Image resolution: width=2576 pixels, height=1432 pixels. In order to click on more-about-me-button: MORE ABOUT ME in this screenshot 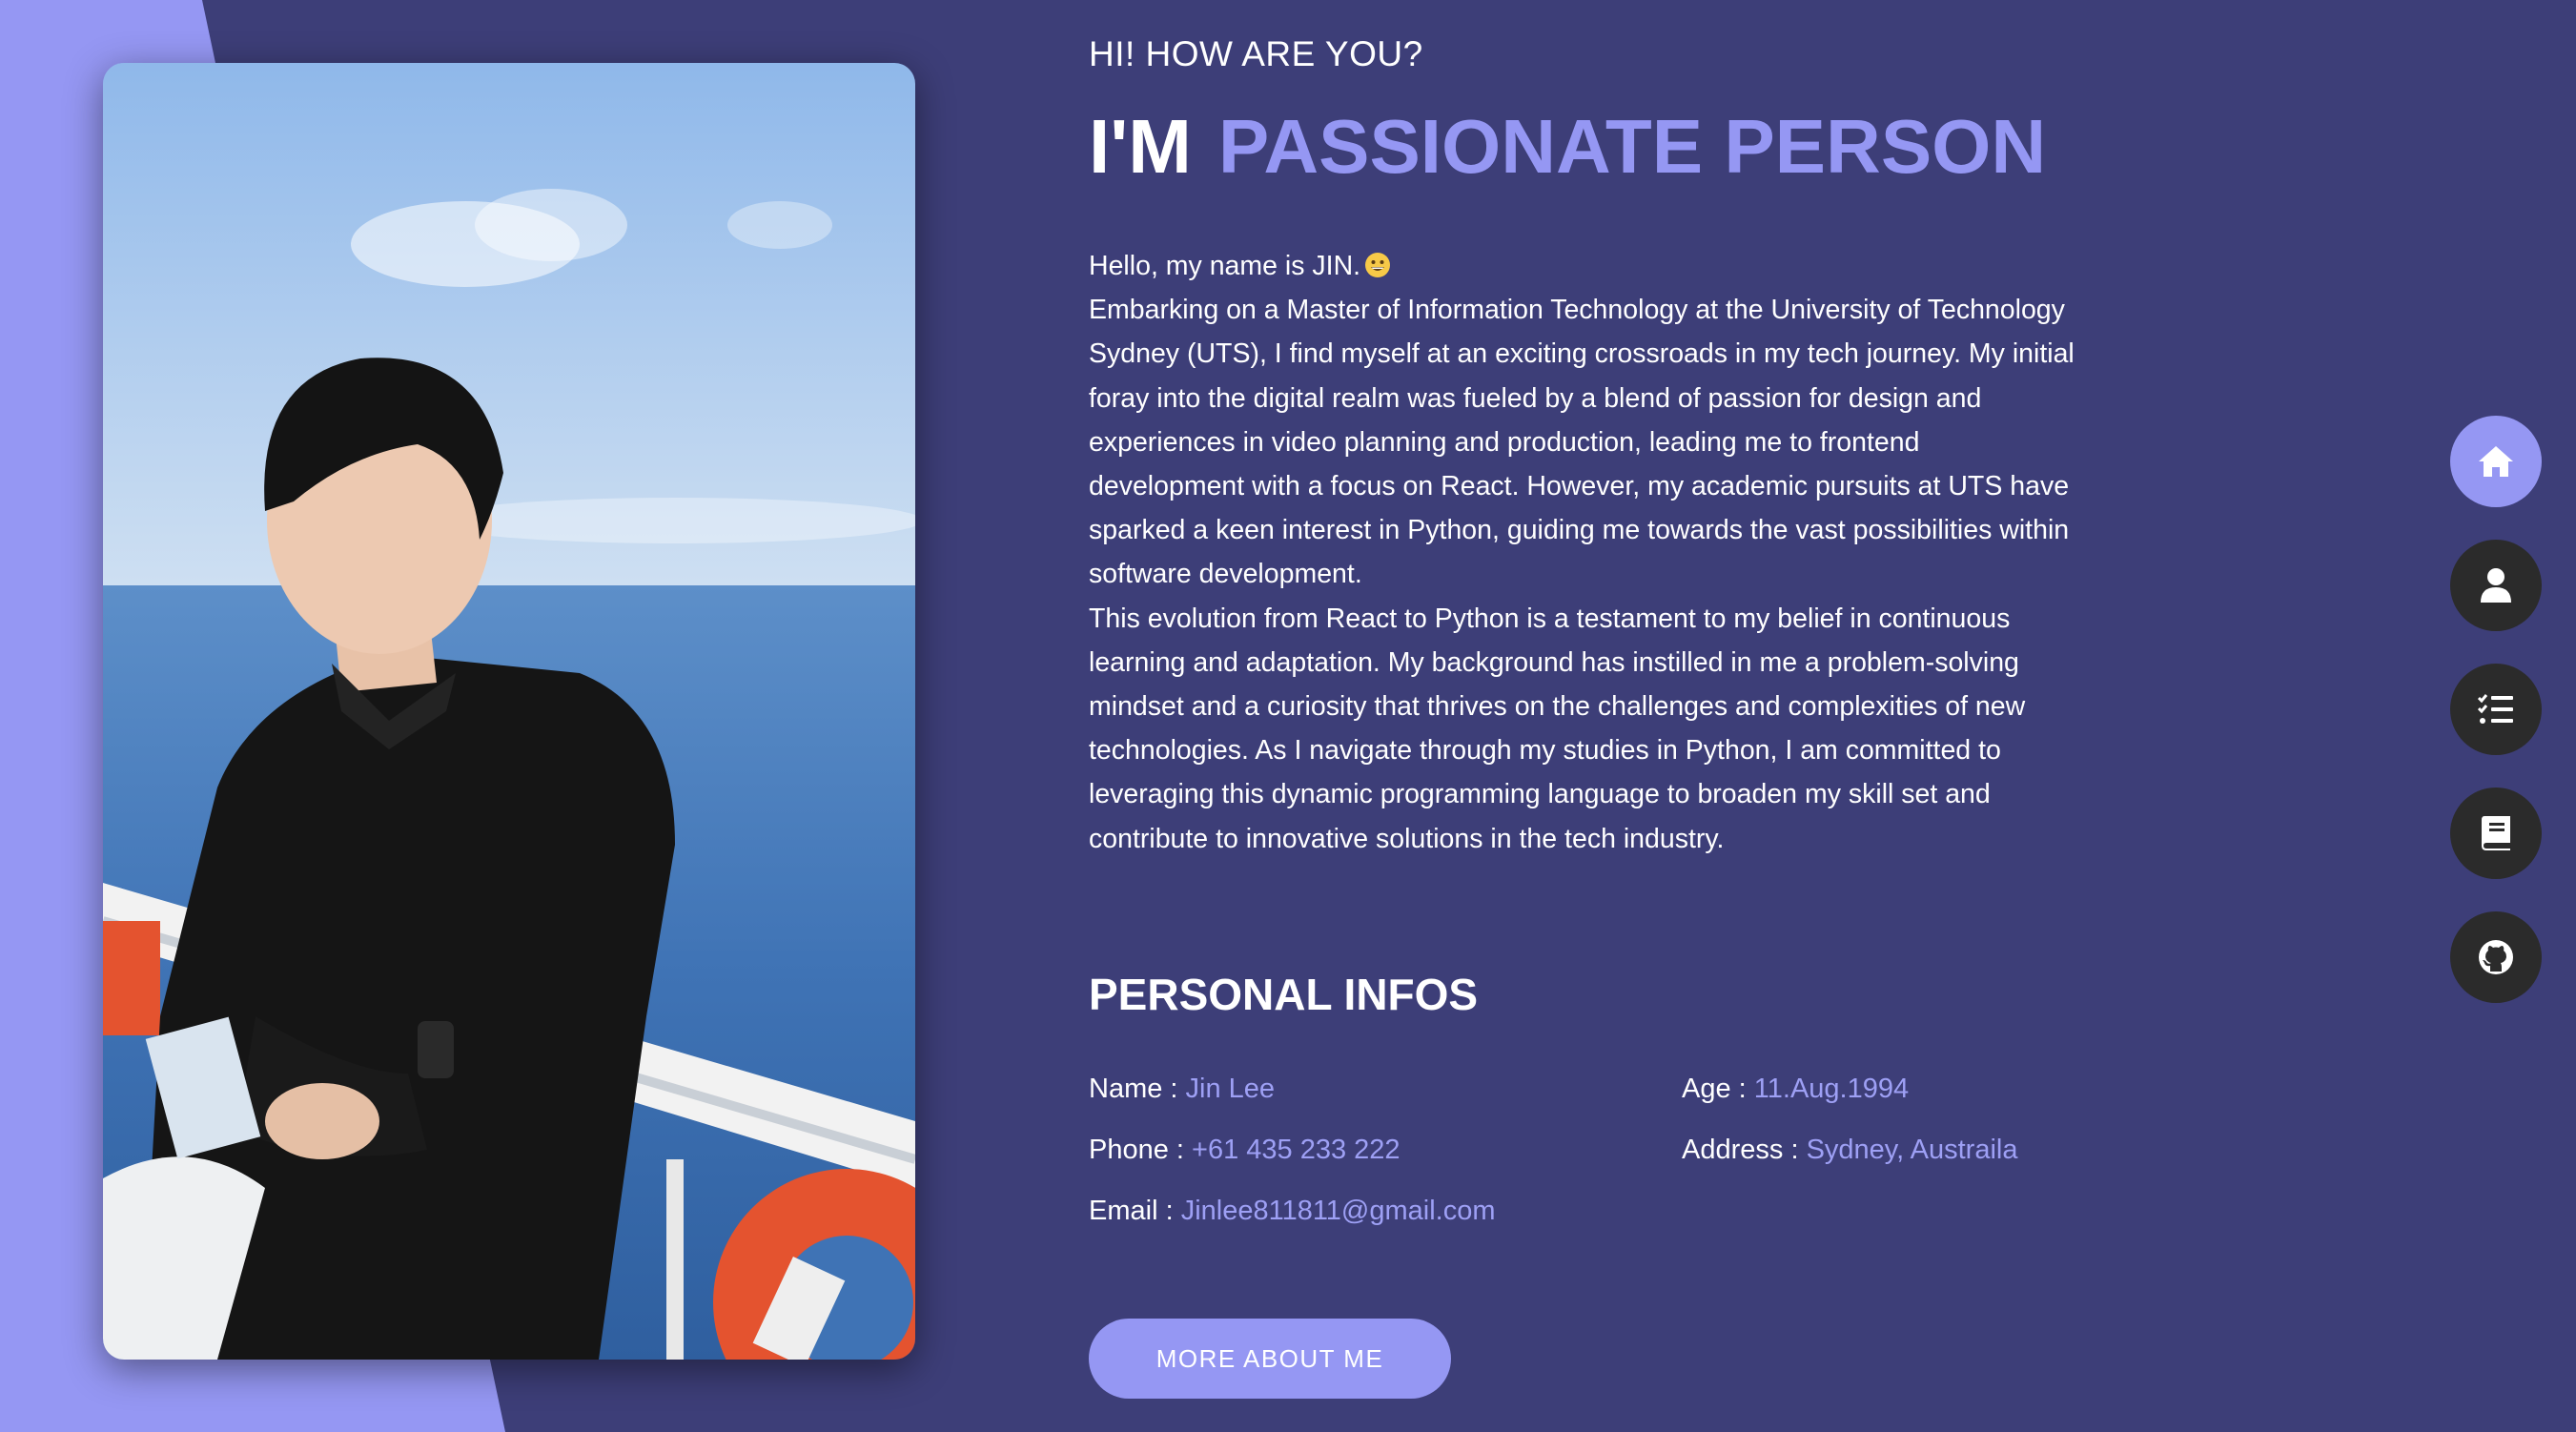, I will do `click(1270, 1359)`.